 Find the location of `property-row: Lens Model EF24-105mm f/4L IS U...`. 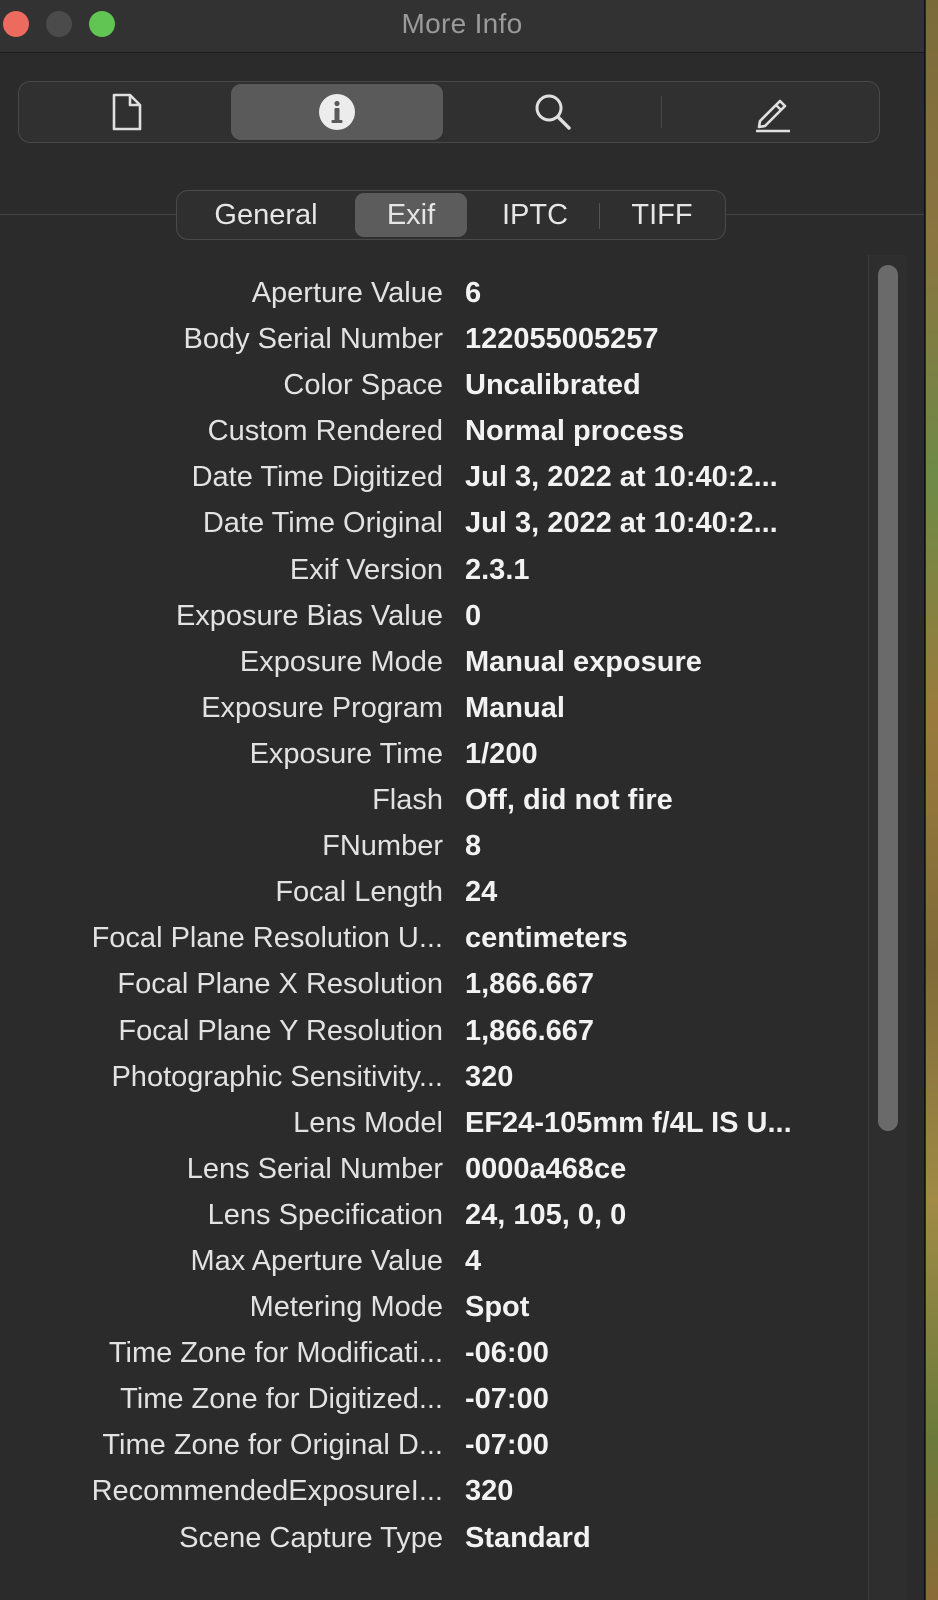

property-row: Lens Model EF24-105mm f/4L IS U... is located at coordinates (435, 1123).